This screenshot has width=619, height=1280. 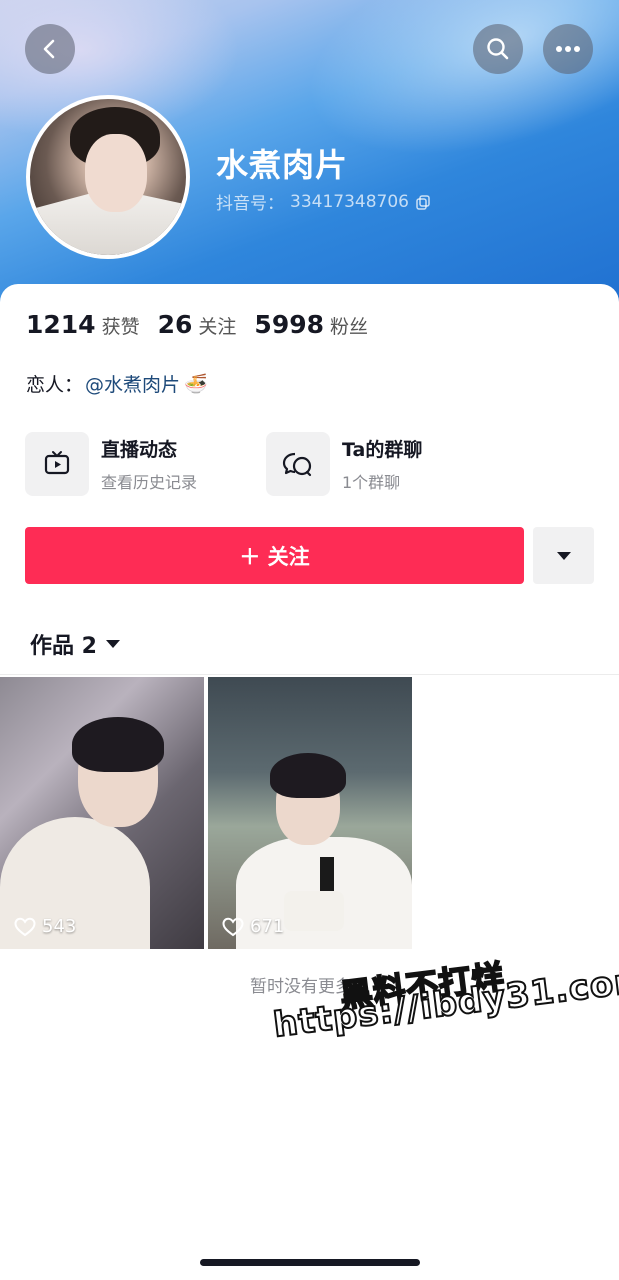 What do you see at coordinates (382, 450) in the screenshot?
I see `group-entry-title: Ta的群聊` at bounding box center [382, 450].